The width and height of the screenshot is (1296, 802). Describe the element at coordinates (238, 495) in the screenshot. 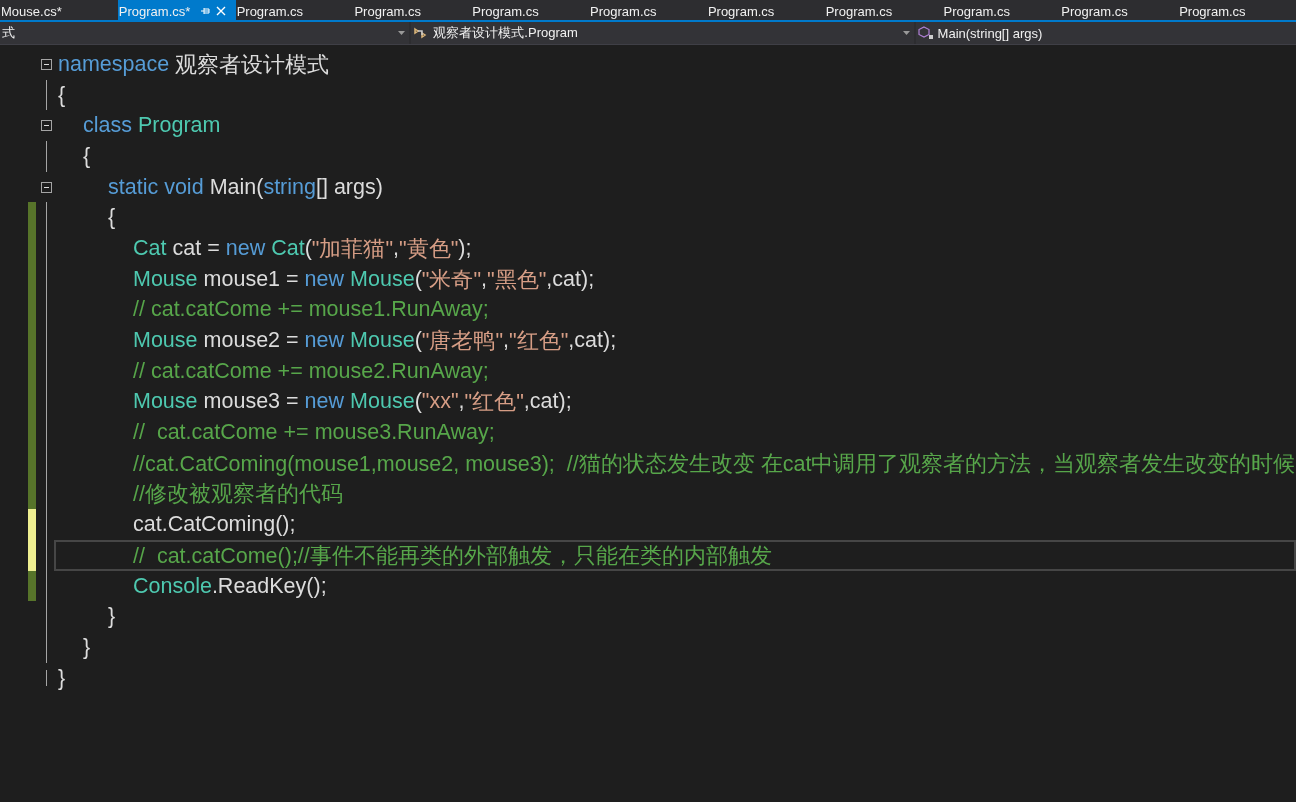

I see `code-token: //修改被观察者的代码` at that location.